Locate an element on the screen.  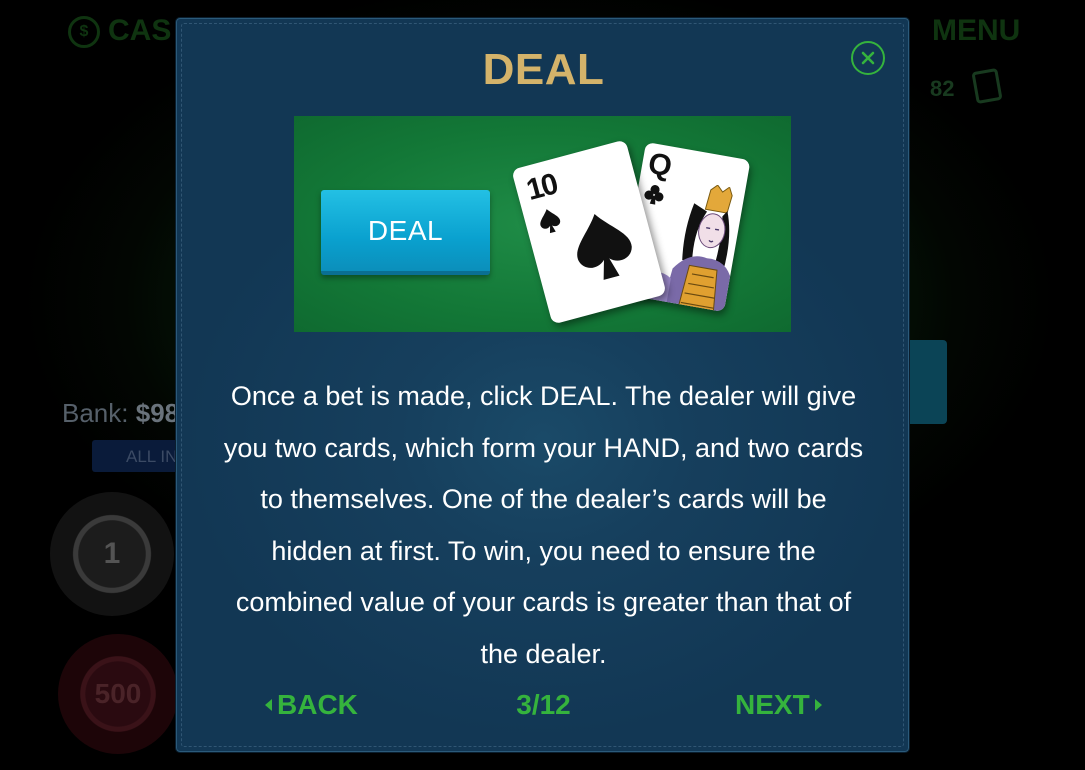
chip-500: 500 is located at coordinates (118, 694).